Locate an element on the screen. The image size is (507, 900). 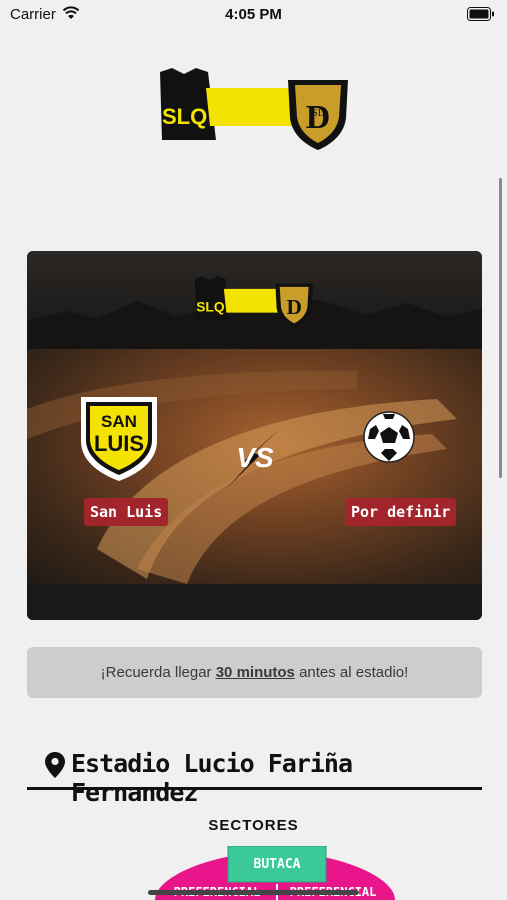
soccer-ball-icon is located at coordinates (389, 437).